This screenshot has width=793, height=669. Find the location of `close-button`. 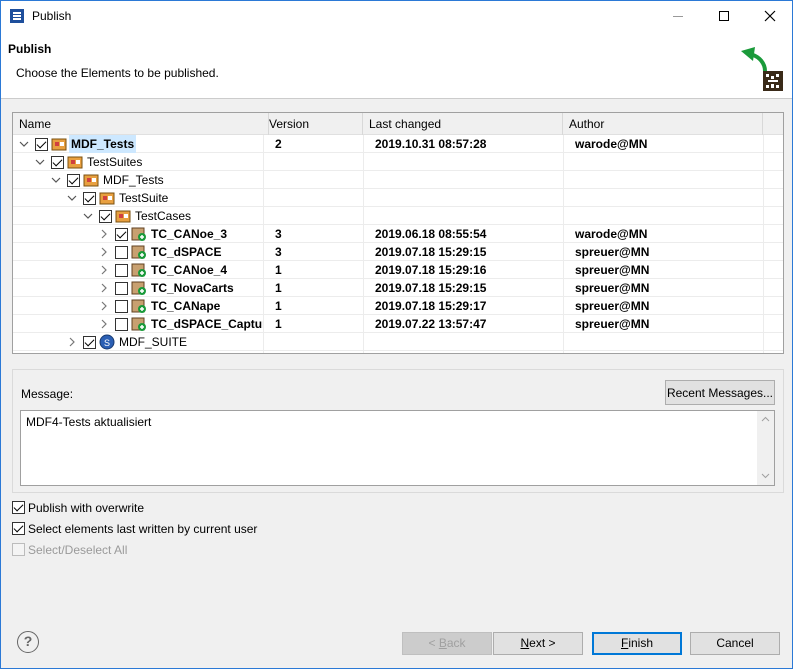

close-button is located at coordinates (770, 16).